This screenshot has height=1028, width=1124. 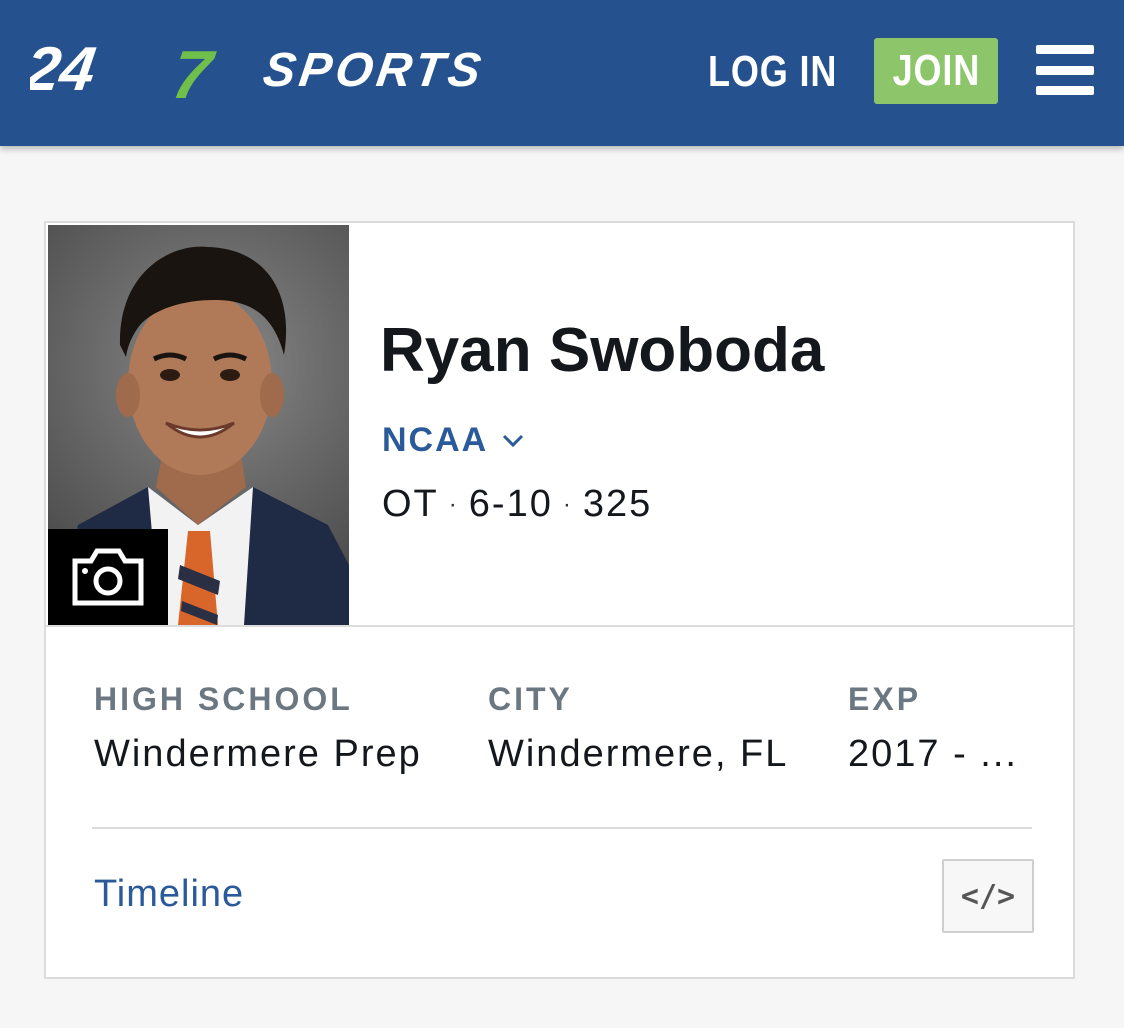 I want to click on player-height: 6-10, so click(x=510, y=504).